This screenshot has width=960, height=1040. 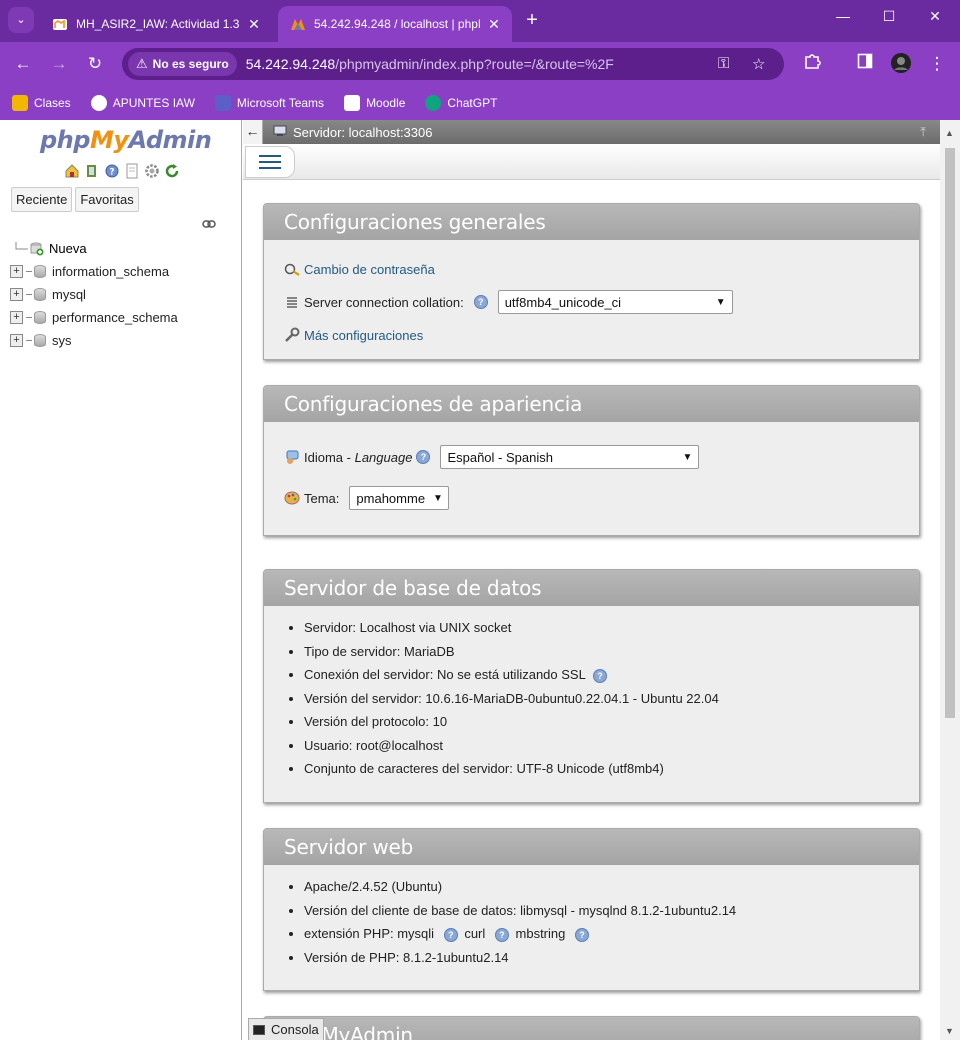 What do you see at coordinates (23, 64) in the screenshot?
I see `back-arrow-icon: ←` at bounding box center [23, 64].